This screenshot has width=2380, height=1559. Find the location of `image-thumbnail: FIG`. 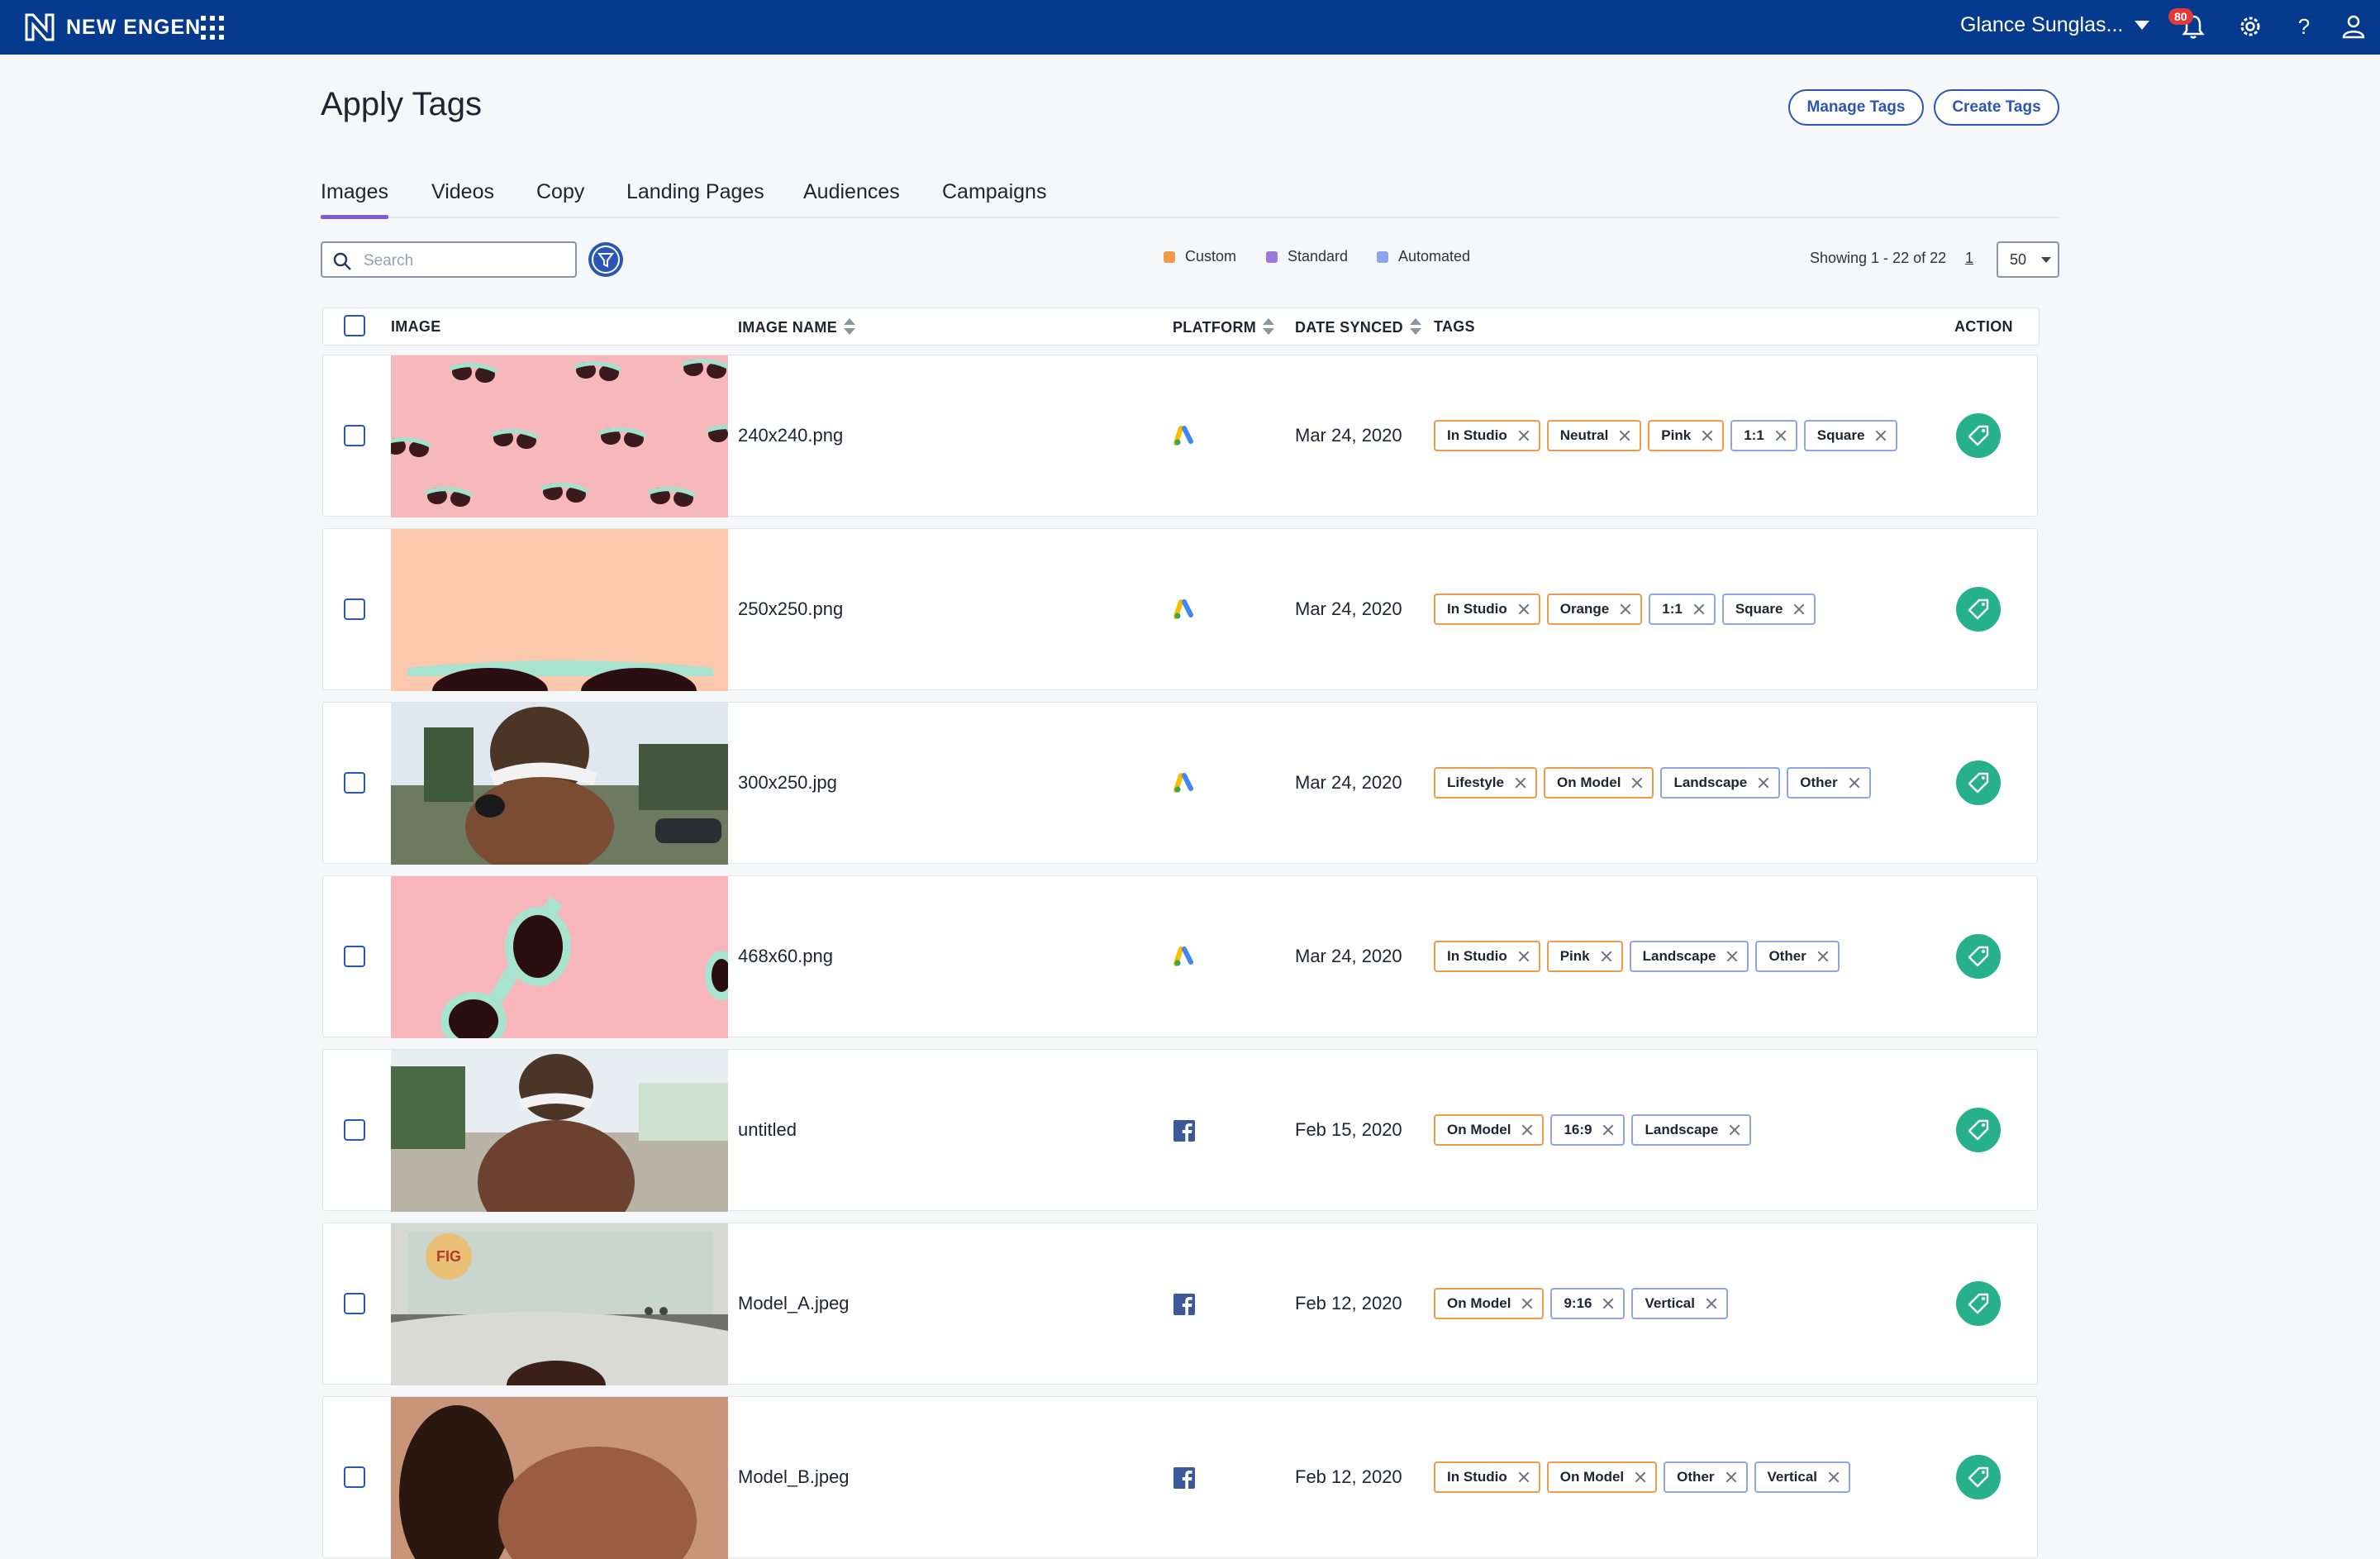

image-thumbnail: FIG is located at coordinates (559, 1304).